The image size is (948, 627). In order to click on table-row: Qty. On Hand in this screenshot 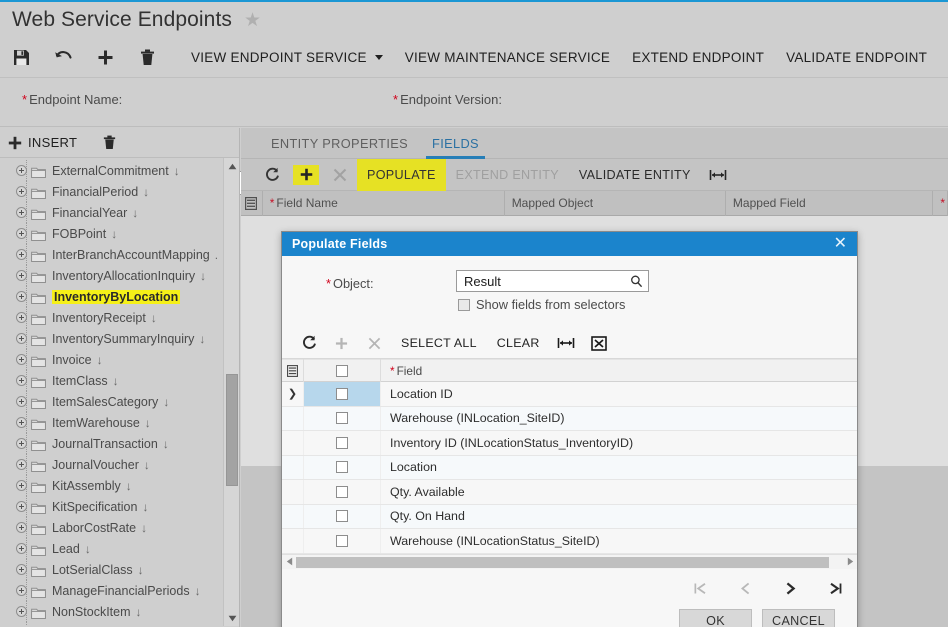, I will do `click(569, 516)`.